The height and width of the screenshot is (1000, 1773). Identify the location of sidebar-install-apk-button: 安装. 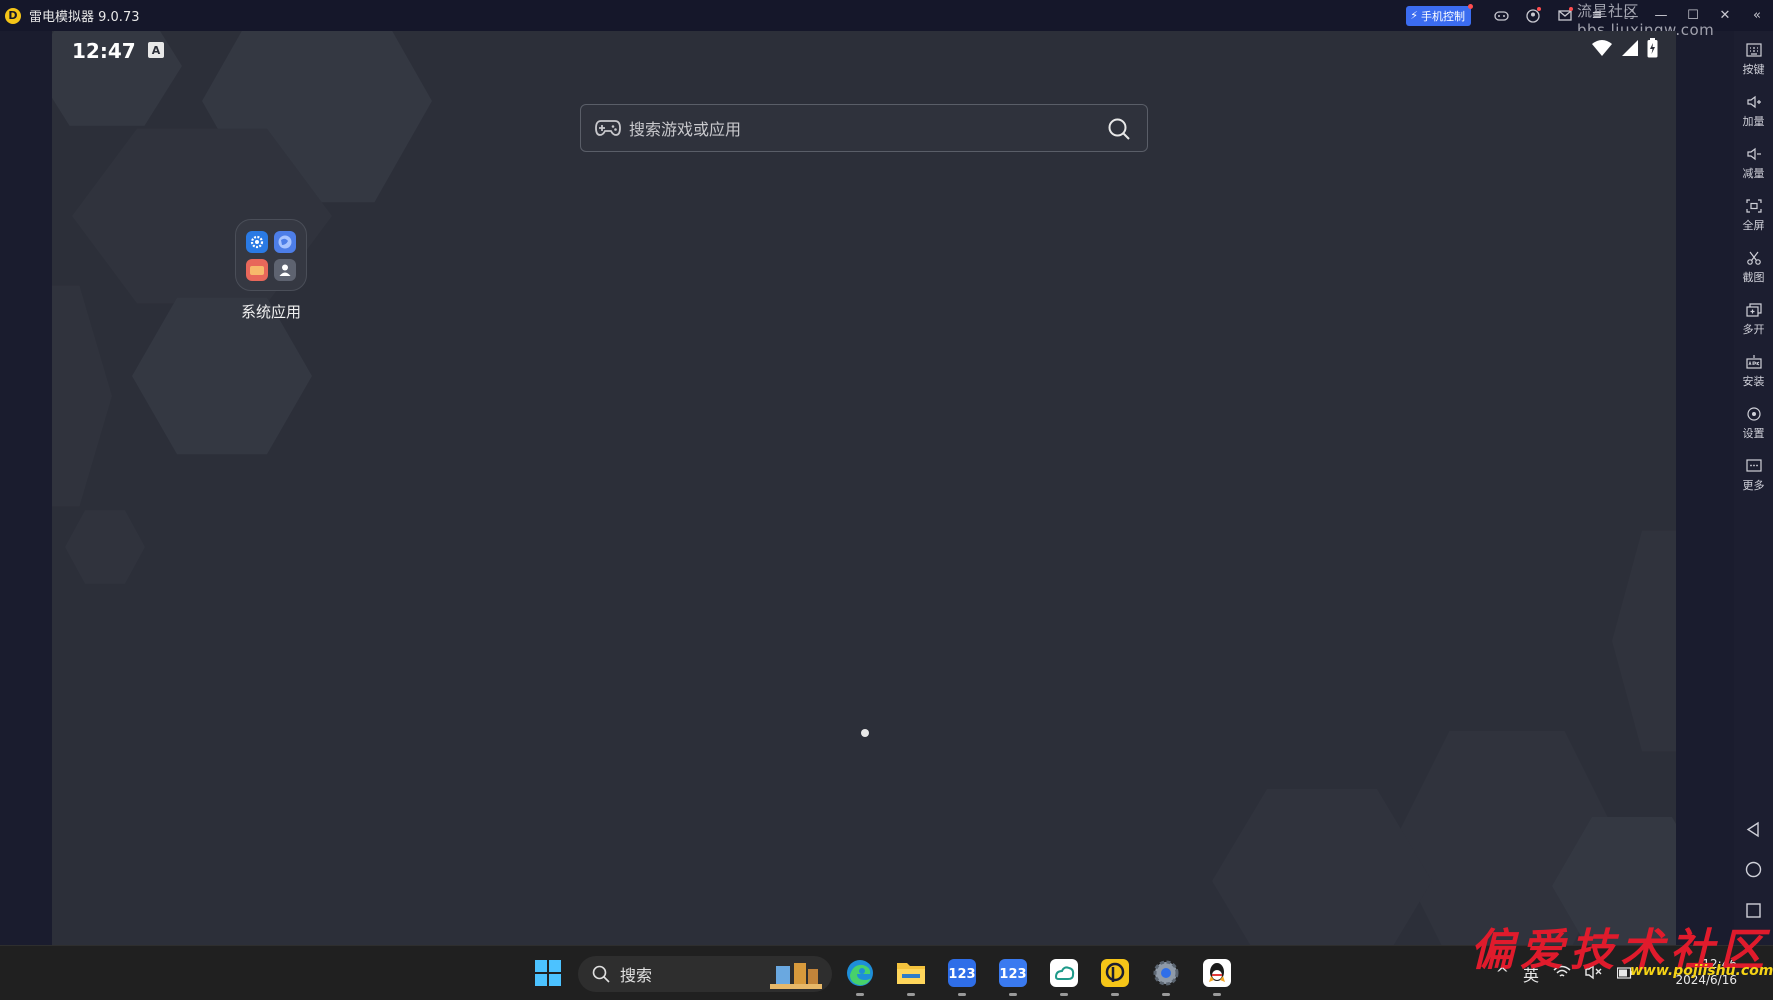
(1753, 366).